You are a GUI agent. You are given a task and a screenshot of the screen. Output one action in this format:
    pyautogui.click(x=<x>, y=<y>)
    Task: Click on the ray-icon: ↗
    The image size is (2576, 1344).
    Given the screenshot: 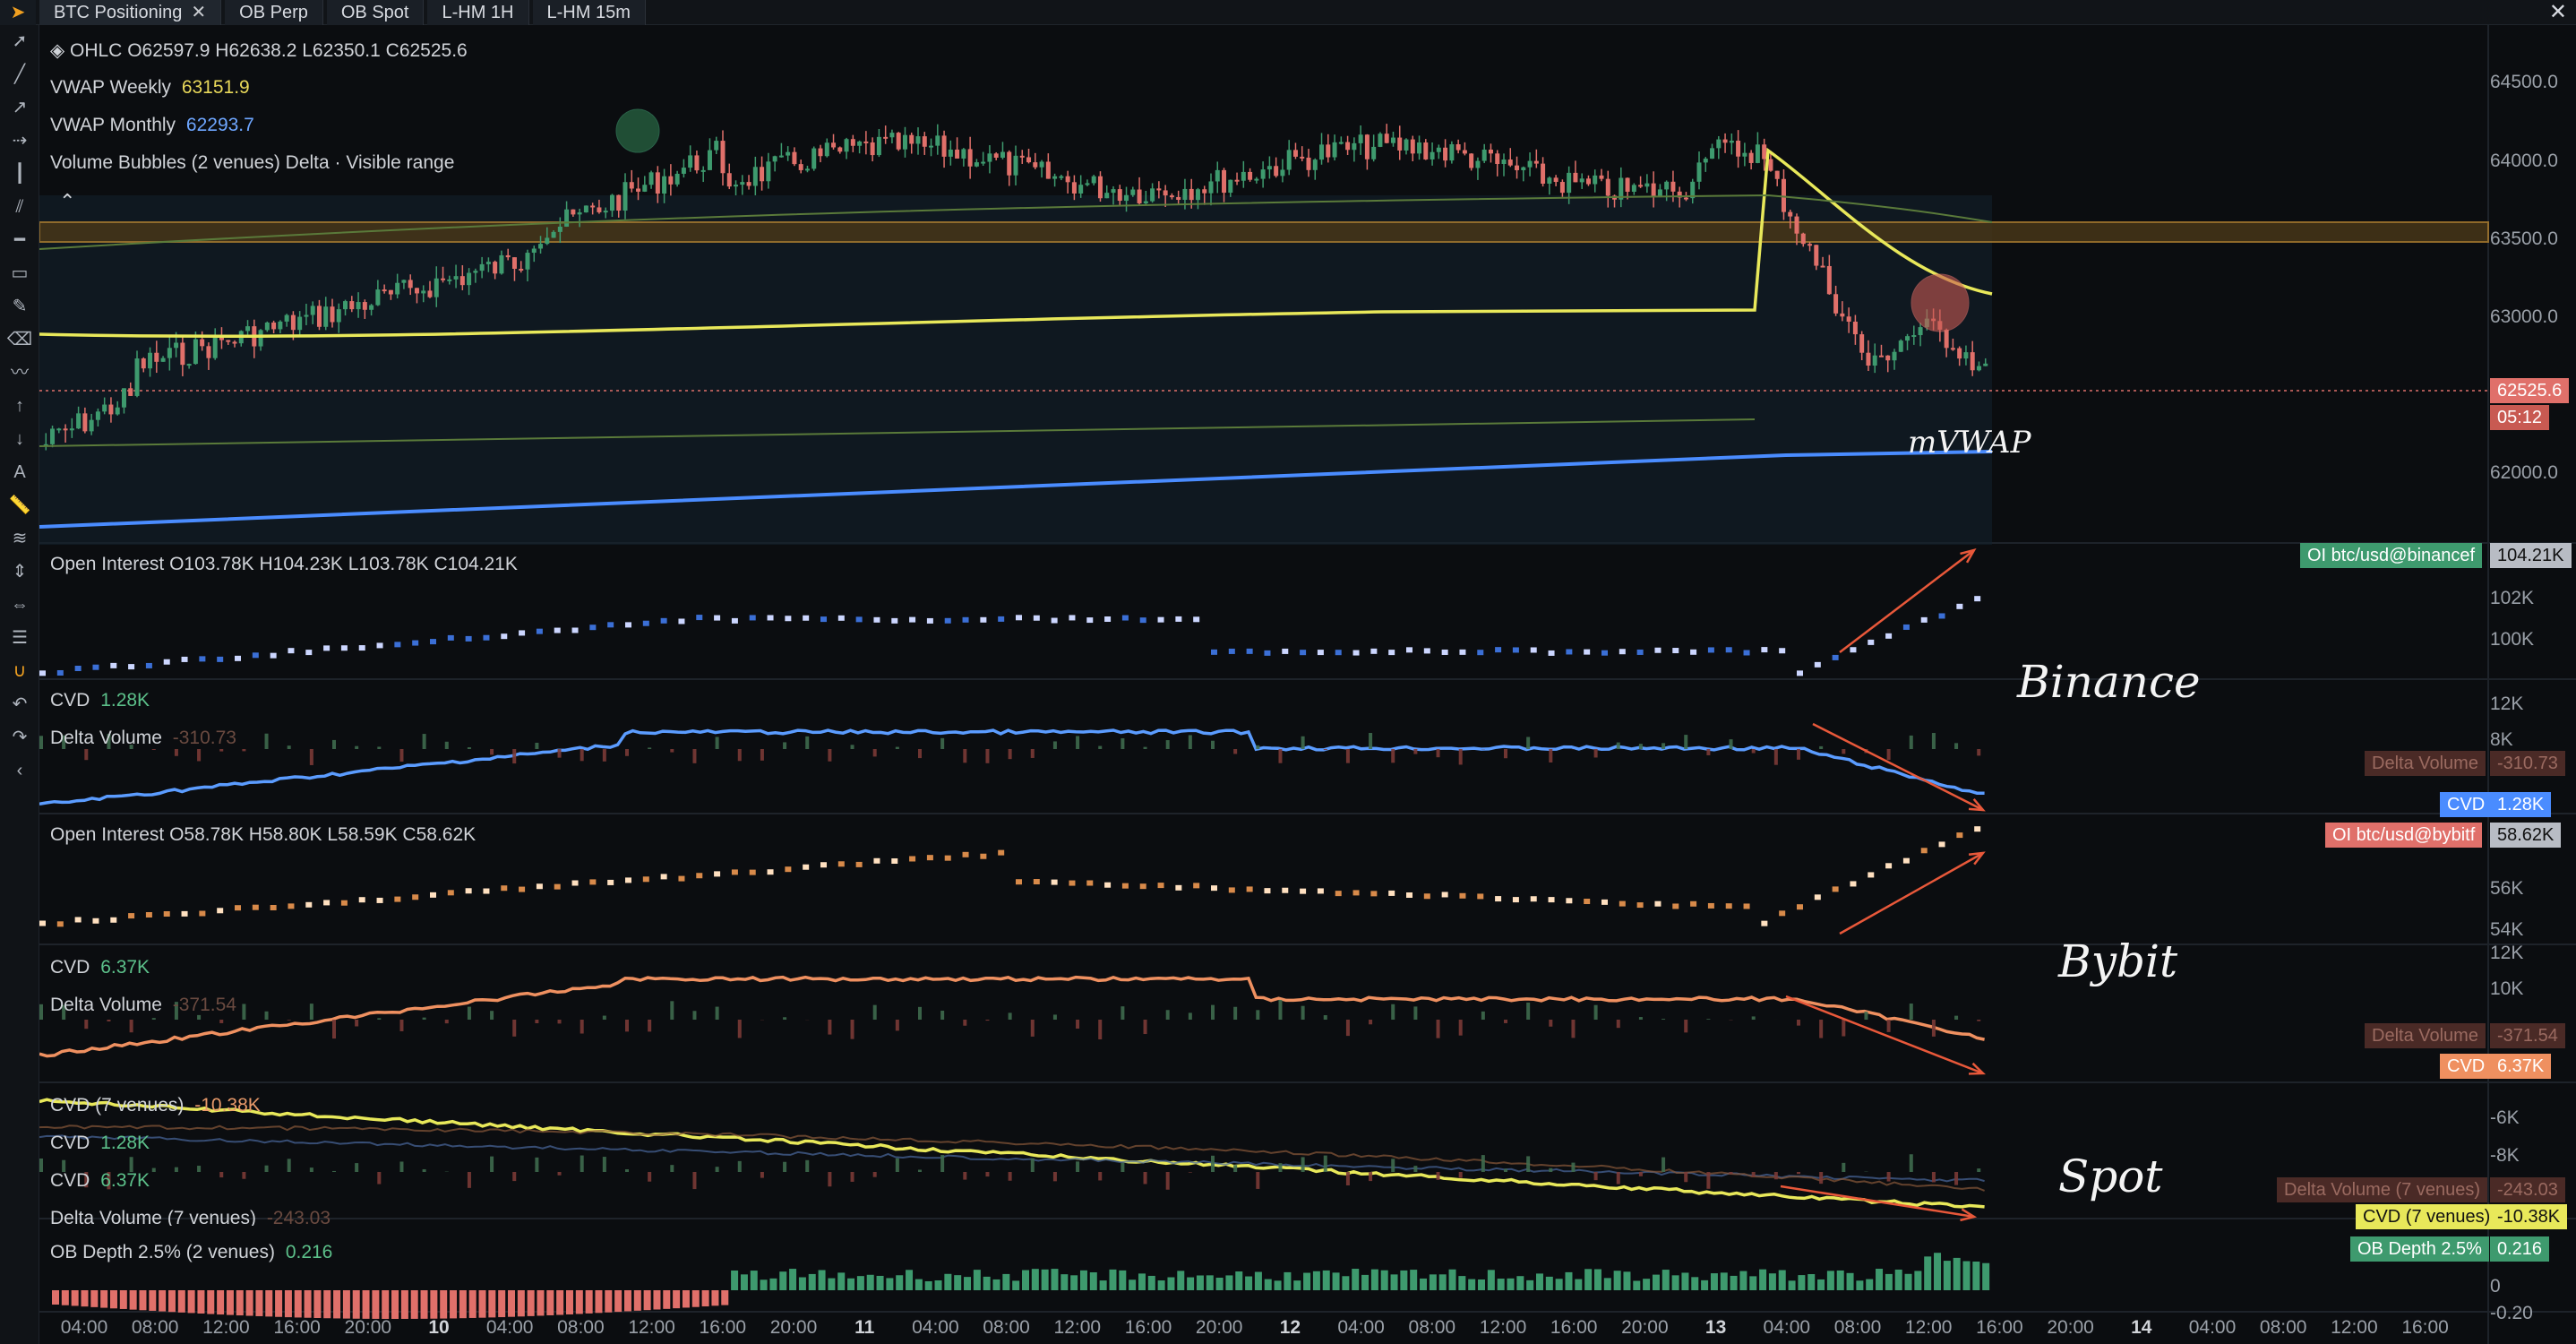 What is the action you would take?
    pyautogui.click(x=19, y=108)
    